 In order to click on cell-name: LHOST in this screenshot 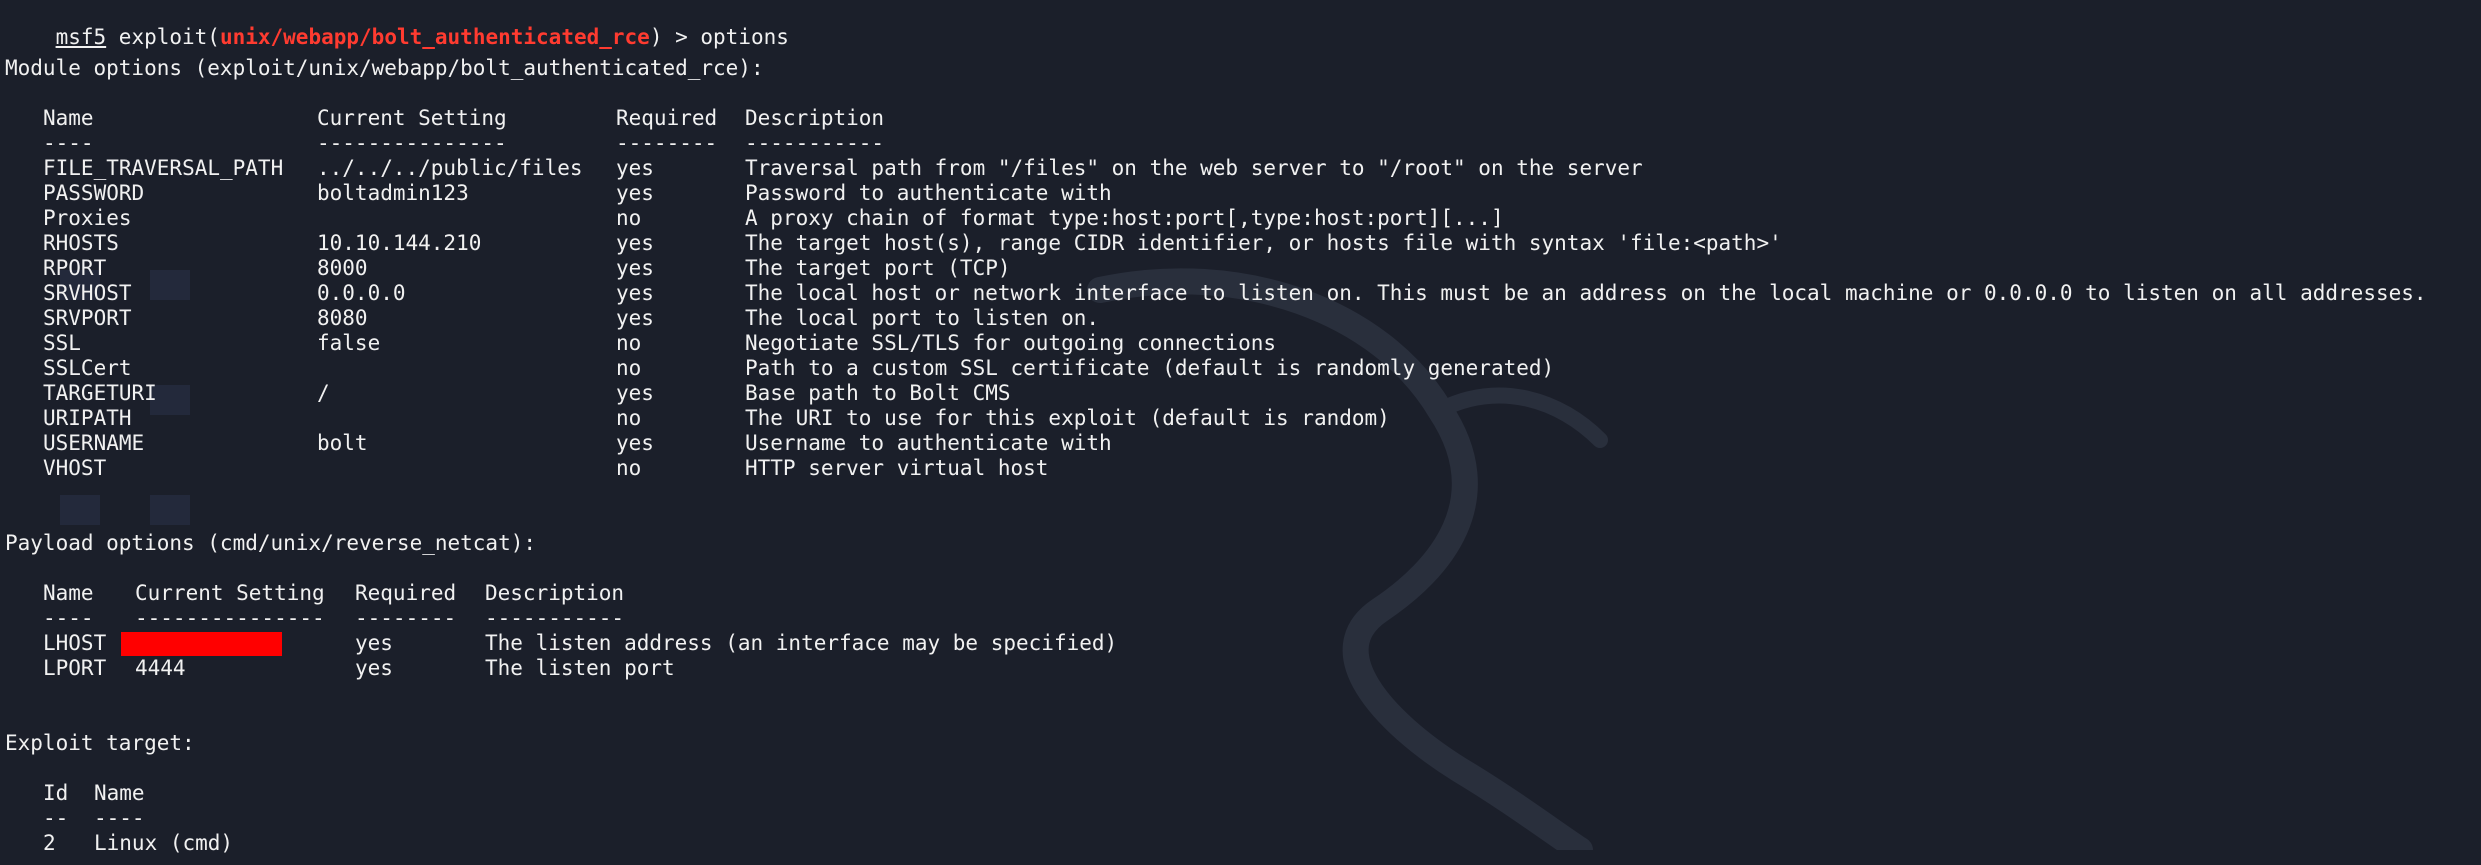, I will do `click(75, 643)`.